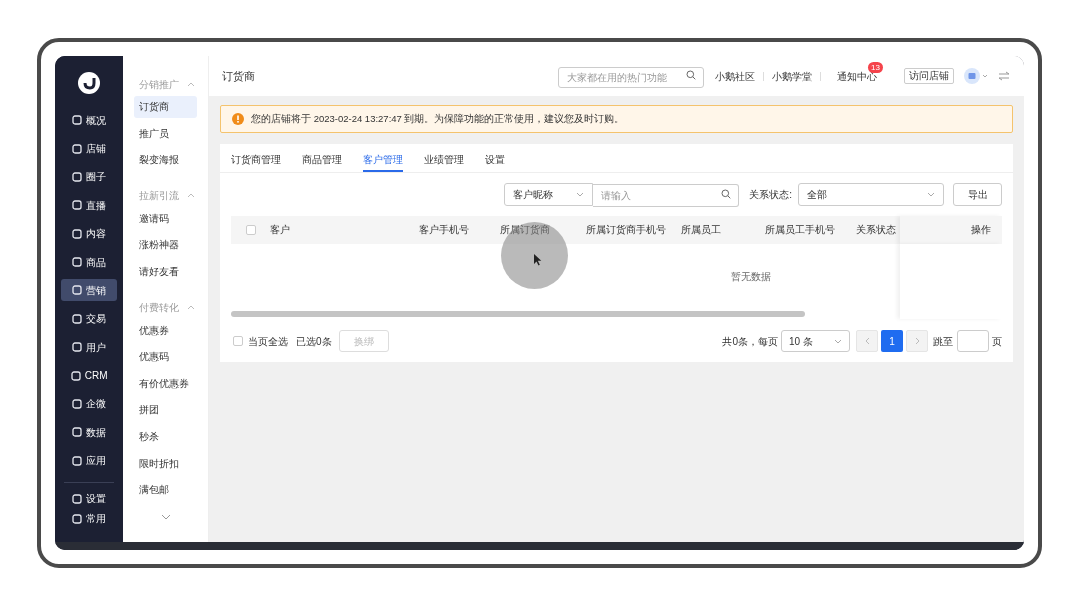  I want to click on select-all-checkbox, so click(238, 341).